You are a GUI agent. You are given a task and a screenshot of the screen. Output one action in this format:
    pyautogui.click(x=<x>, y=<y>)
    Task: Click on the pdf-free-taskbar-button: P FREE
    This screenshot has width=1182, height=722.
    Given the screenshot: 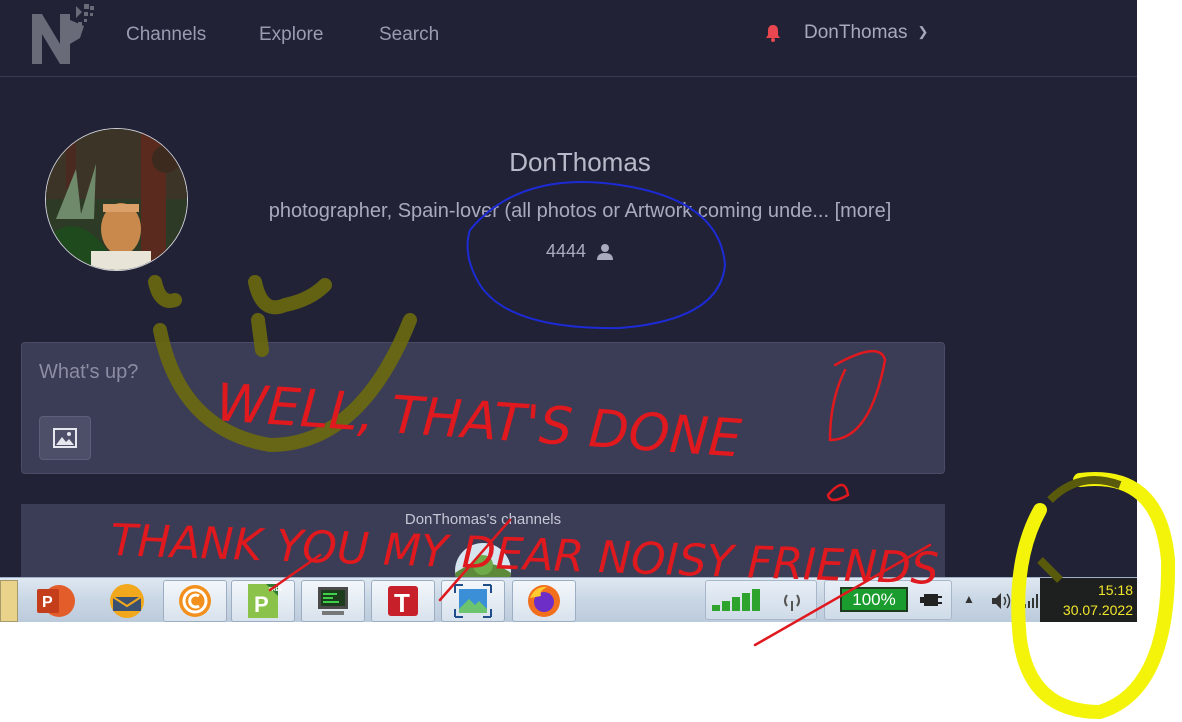 What is the action you would take?
    pyautogui.click(x=263, y=601)
    